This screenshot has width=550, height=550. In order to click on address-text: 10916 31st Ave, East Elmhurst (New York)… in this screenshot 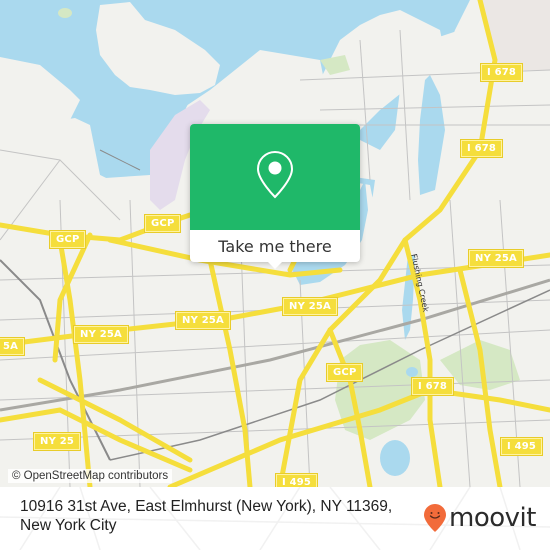, I will do `click(206, 516)`.